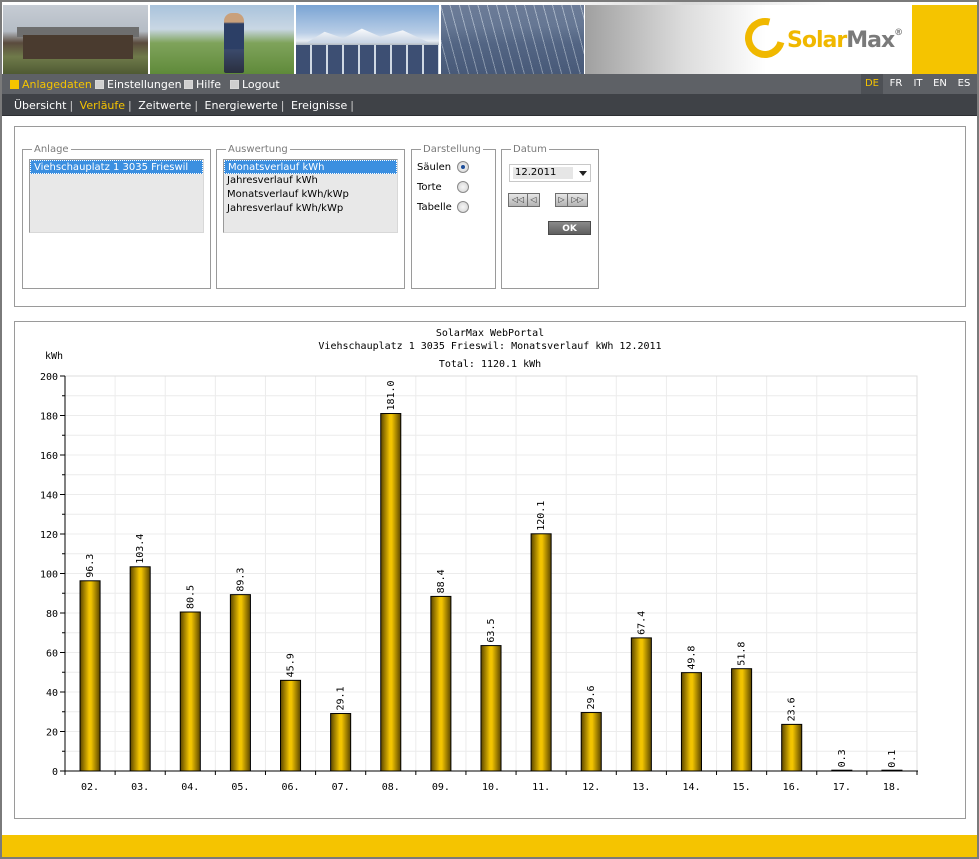 The image size is (979, 859). I want to click on bar-value-label: 45.9, so click(291, 665).